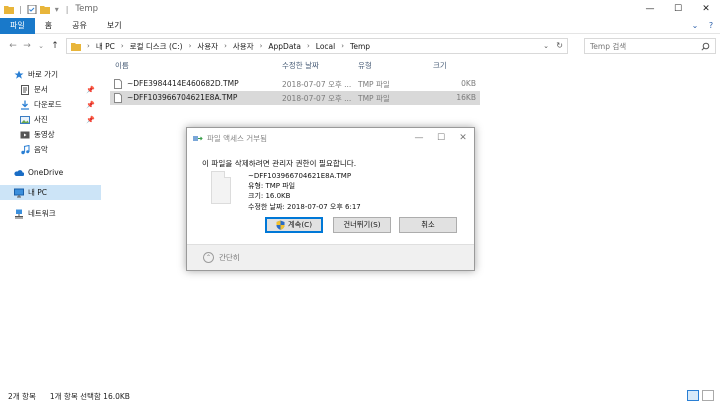  Describe the element at coordinates (122, 66) in the screenshot. I see `column-header-name: 이름` at that location.